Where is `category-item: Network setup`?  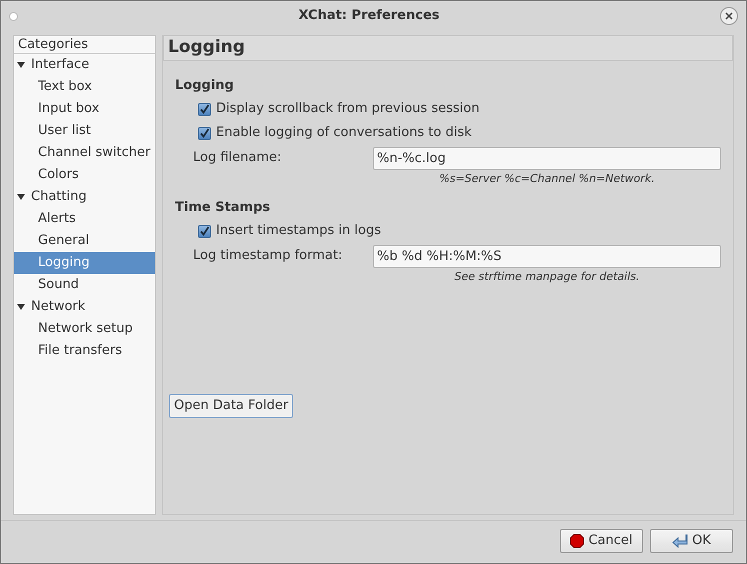 category-item: Network setup is located at coordinates (84, 329).